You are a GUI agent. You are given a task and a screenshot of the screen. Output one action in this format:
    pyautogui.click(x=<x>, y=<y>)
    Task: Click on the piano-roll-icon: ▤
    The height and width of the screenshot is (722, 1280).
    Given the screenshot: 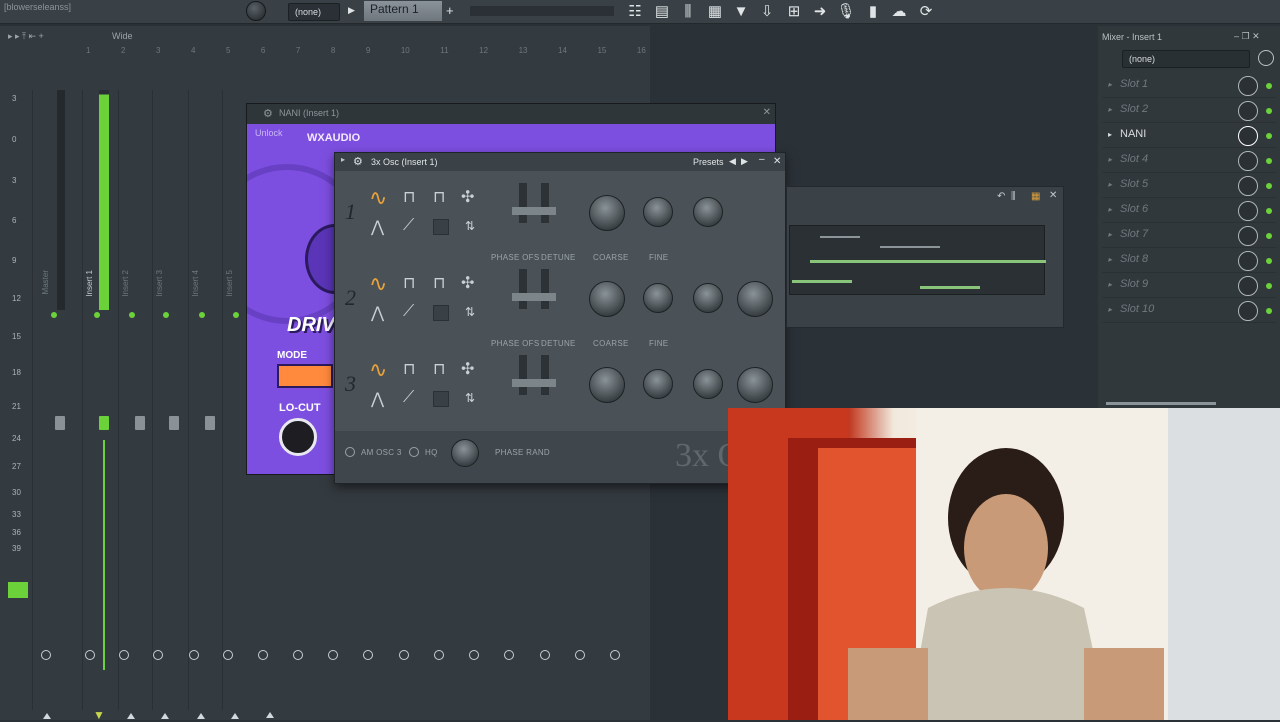 What is the action you would take?
    pyautogui.click(x=662, y=12)
    